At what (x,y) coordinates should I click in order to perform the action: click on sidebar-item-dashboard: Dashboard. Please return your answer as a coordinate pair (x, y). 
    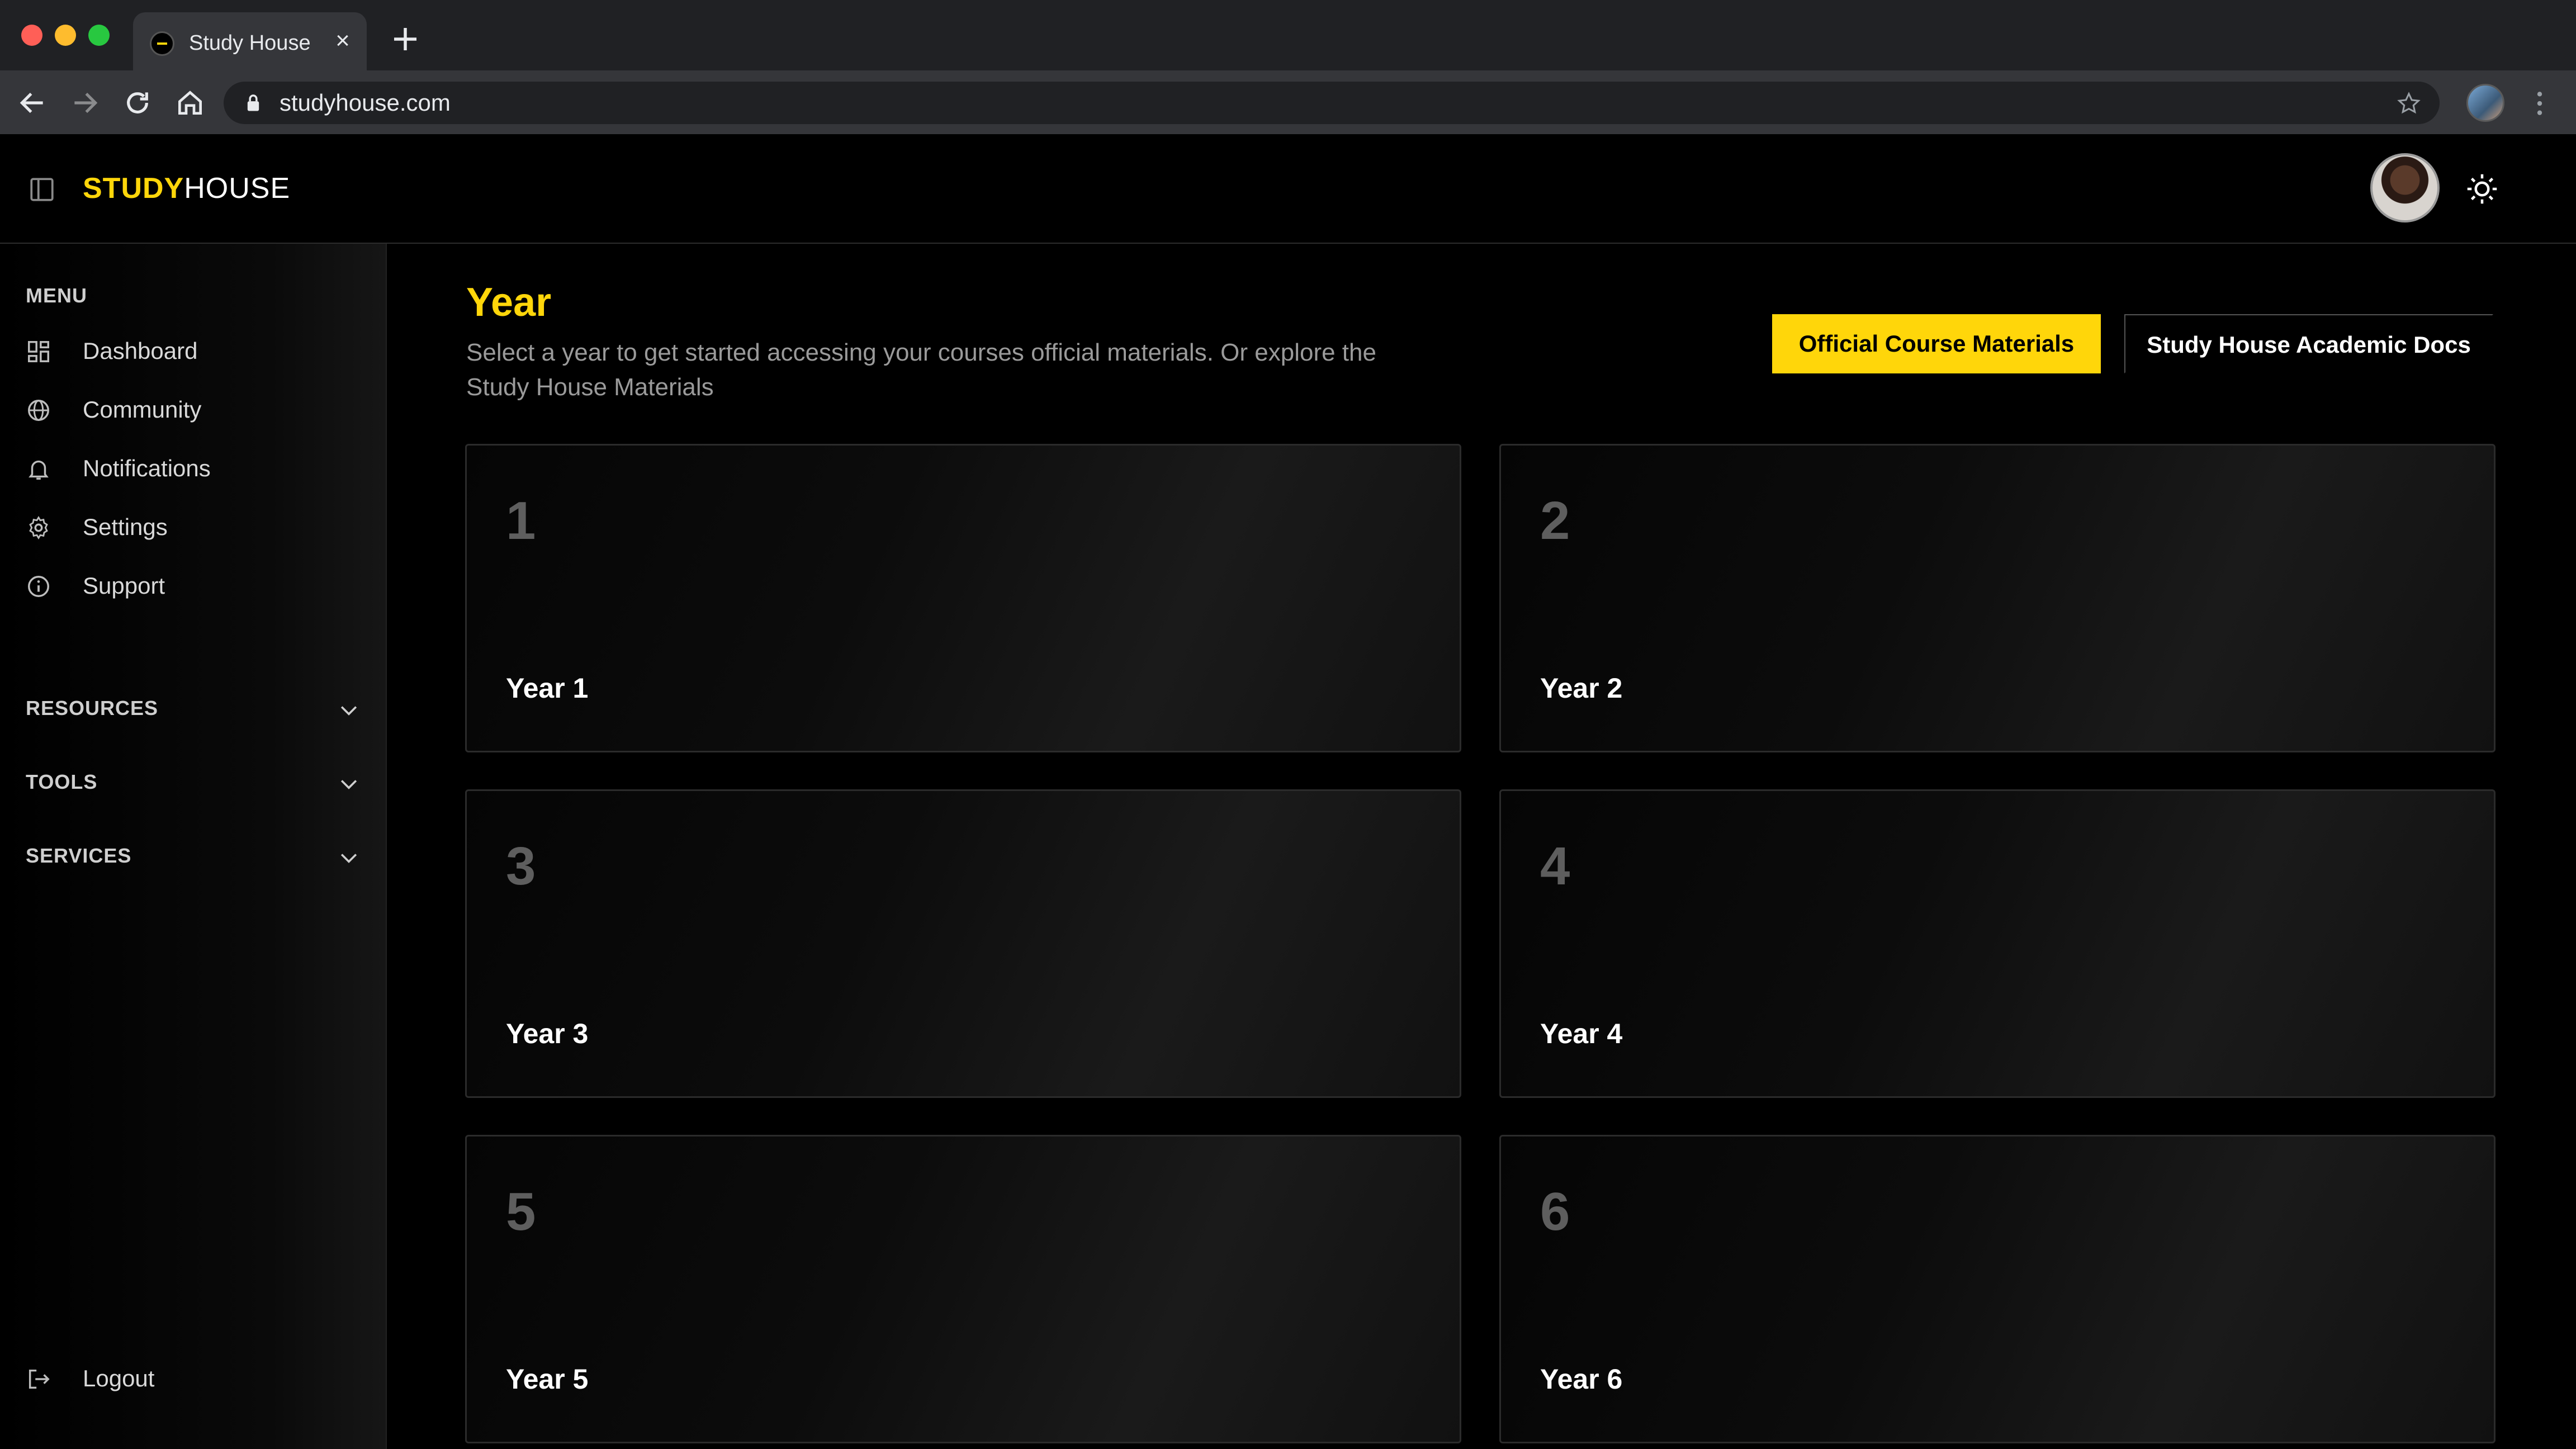
    Looking at the image, I should click on (193, 351).